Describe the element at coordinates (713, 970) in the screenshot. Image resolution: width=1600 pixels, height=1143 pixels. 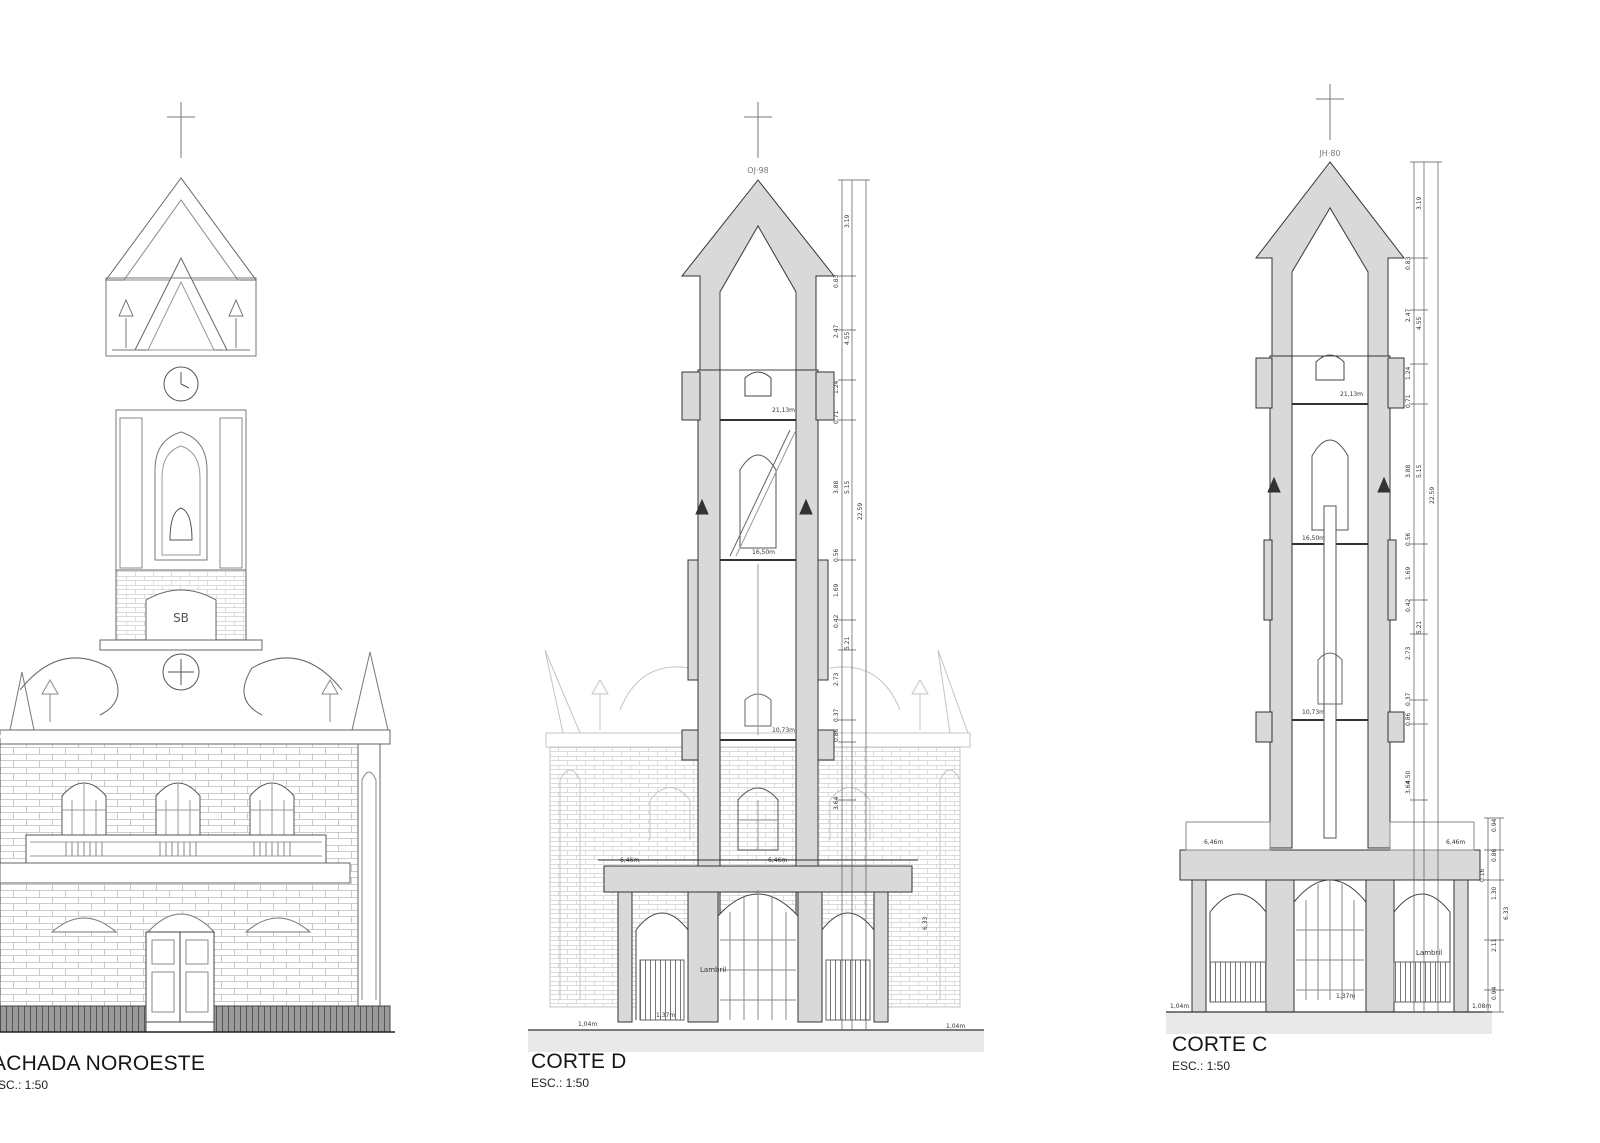
I see `room-label: Lambril` at that location.